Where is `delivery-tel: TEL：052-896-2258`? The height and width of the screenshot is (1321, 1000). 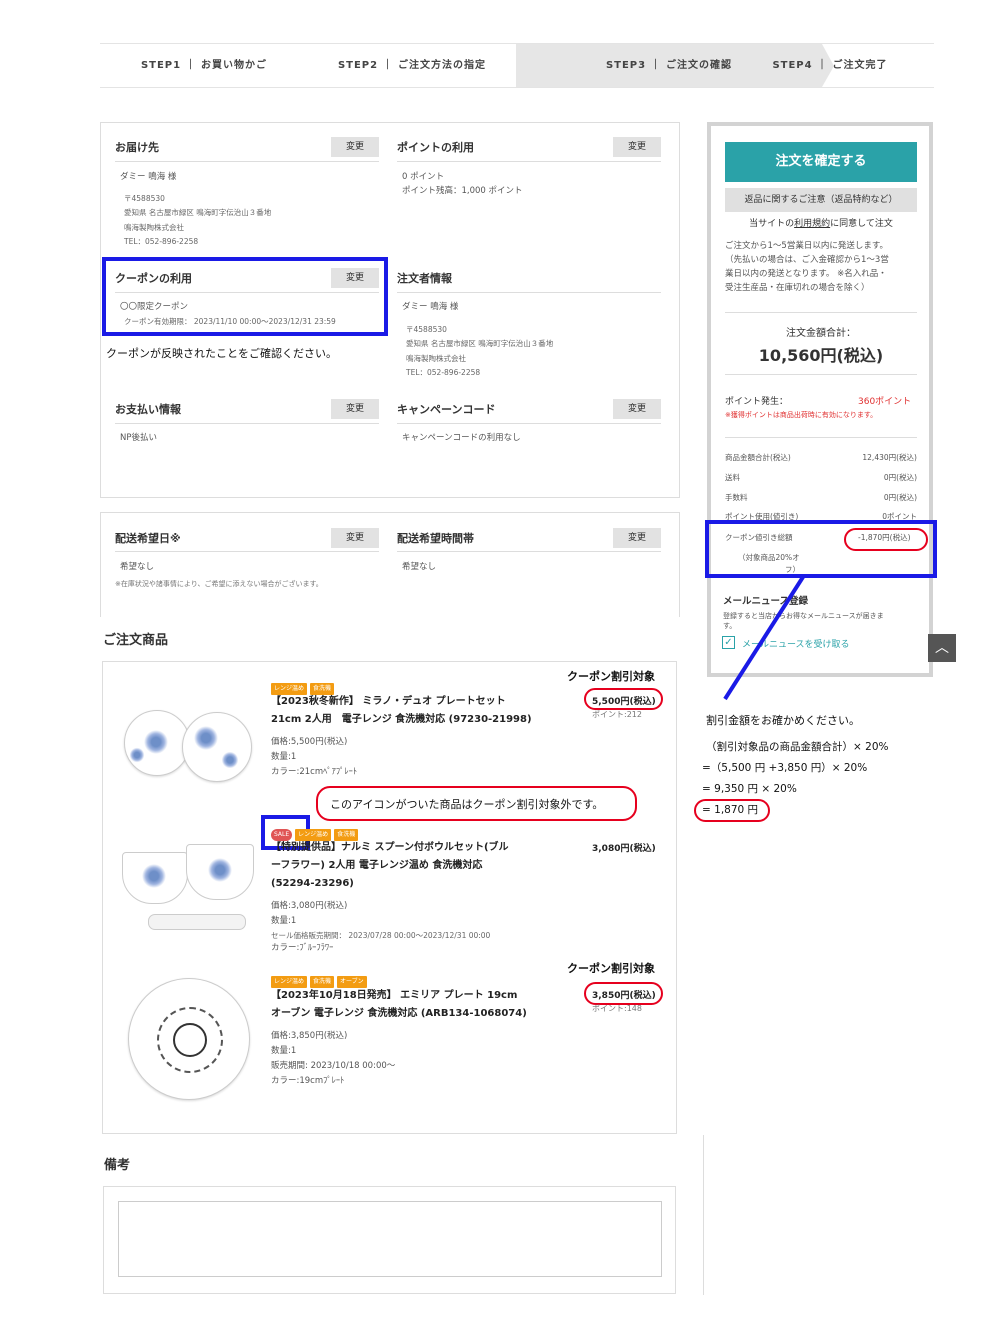
delivery-tel: TEL：052-896-2258 is located at coordinates (161, 241).